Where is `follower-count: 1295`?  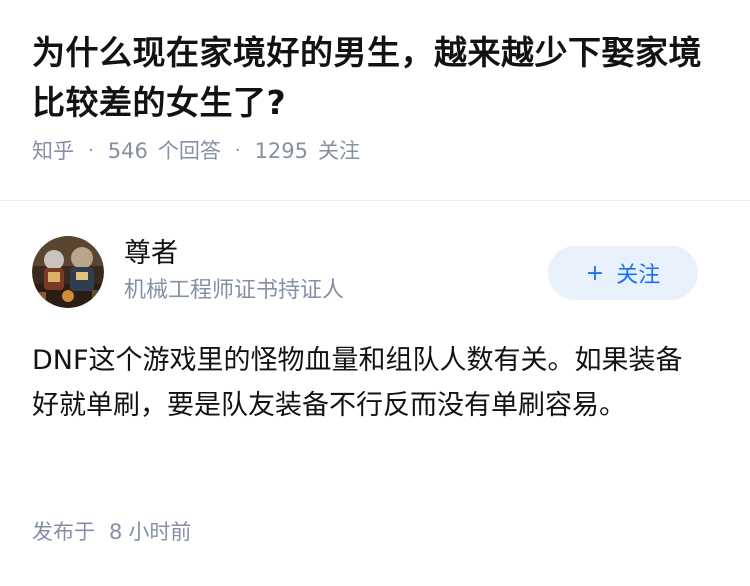
follower-count: 1295 is located at coordinates (281, 151).